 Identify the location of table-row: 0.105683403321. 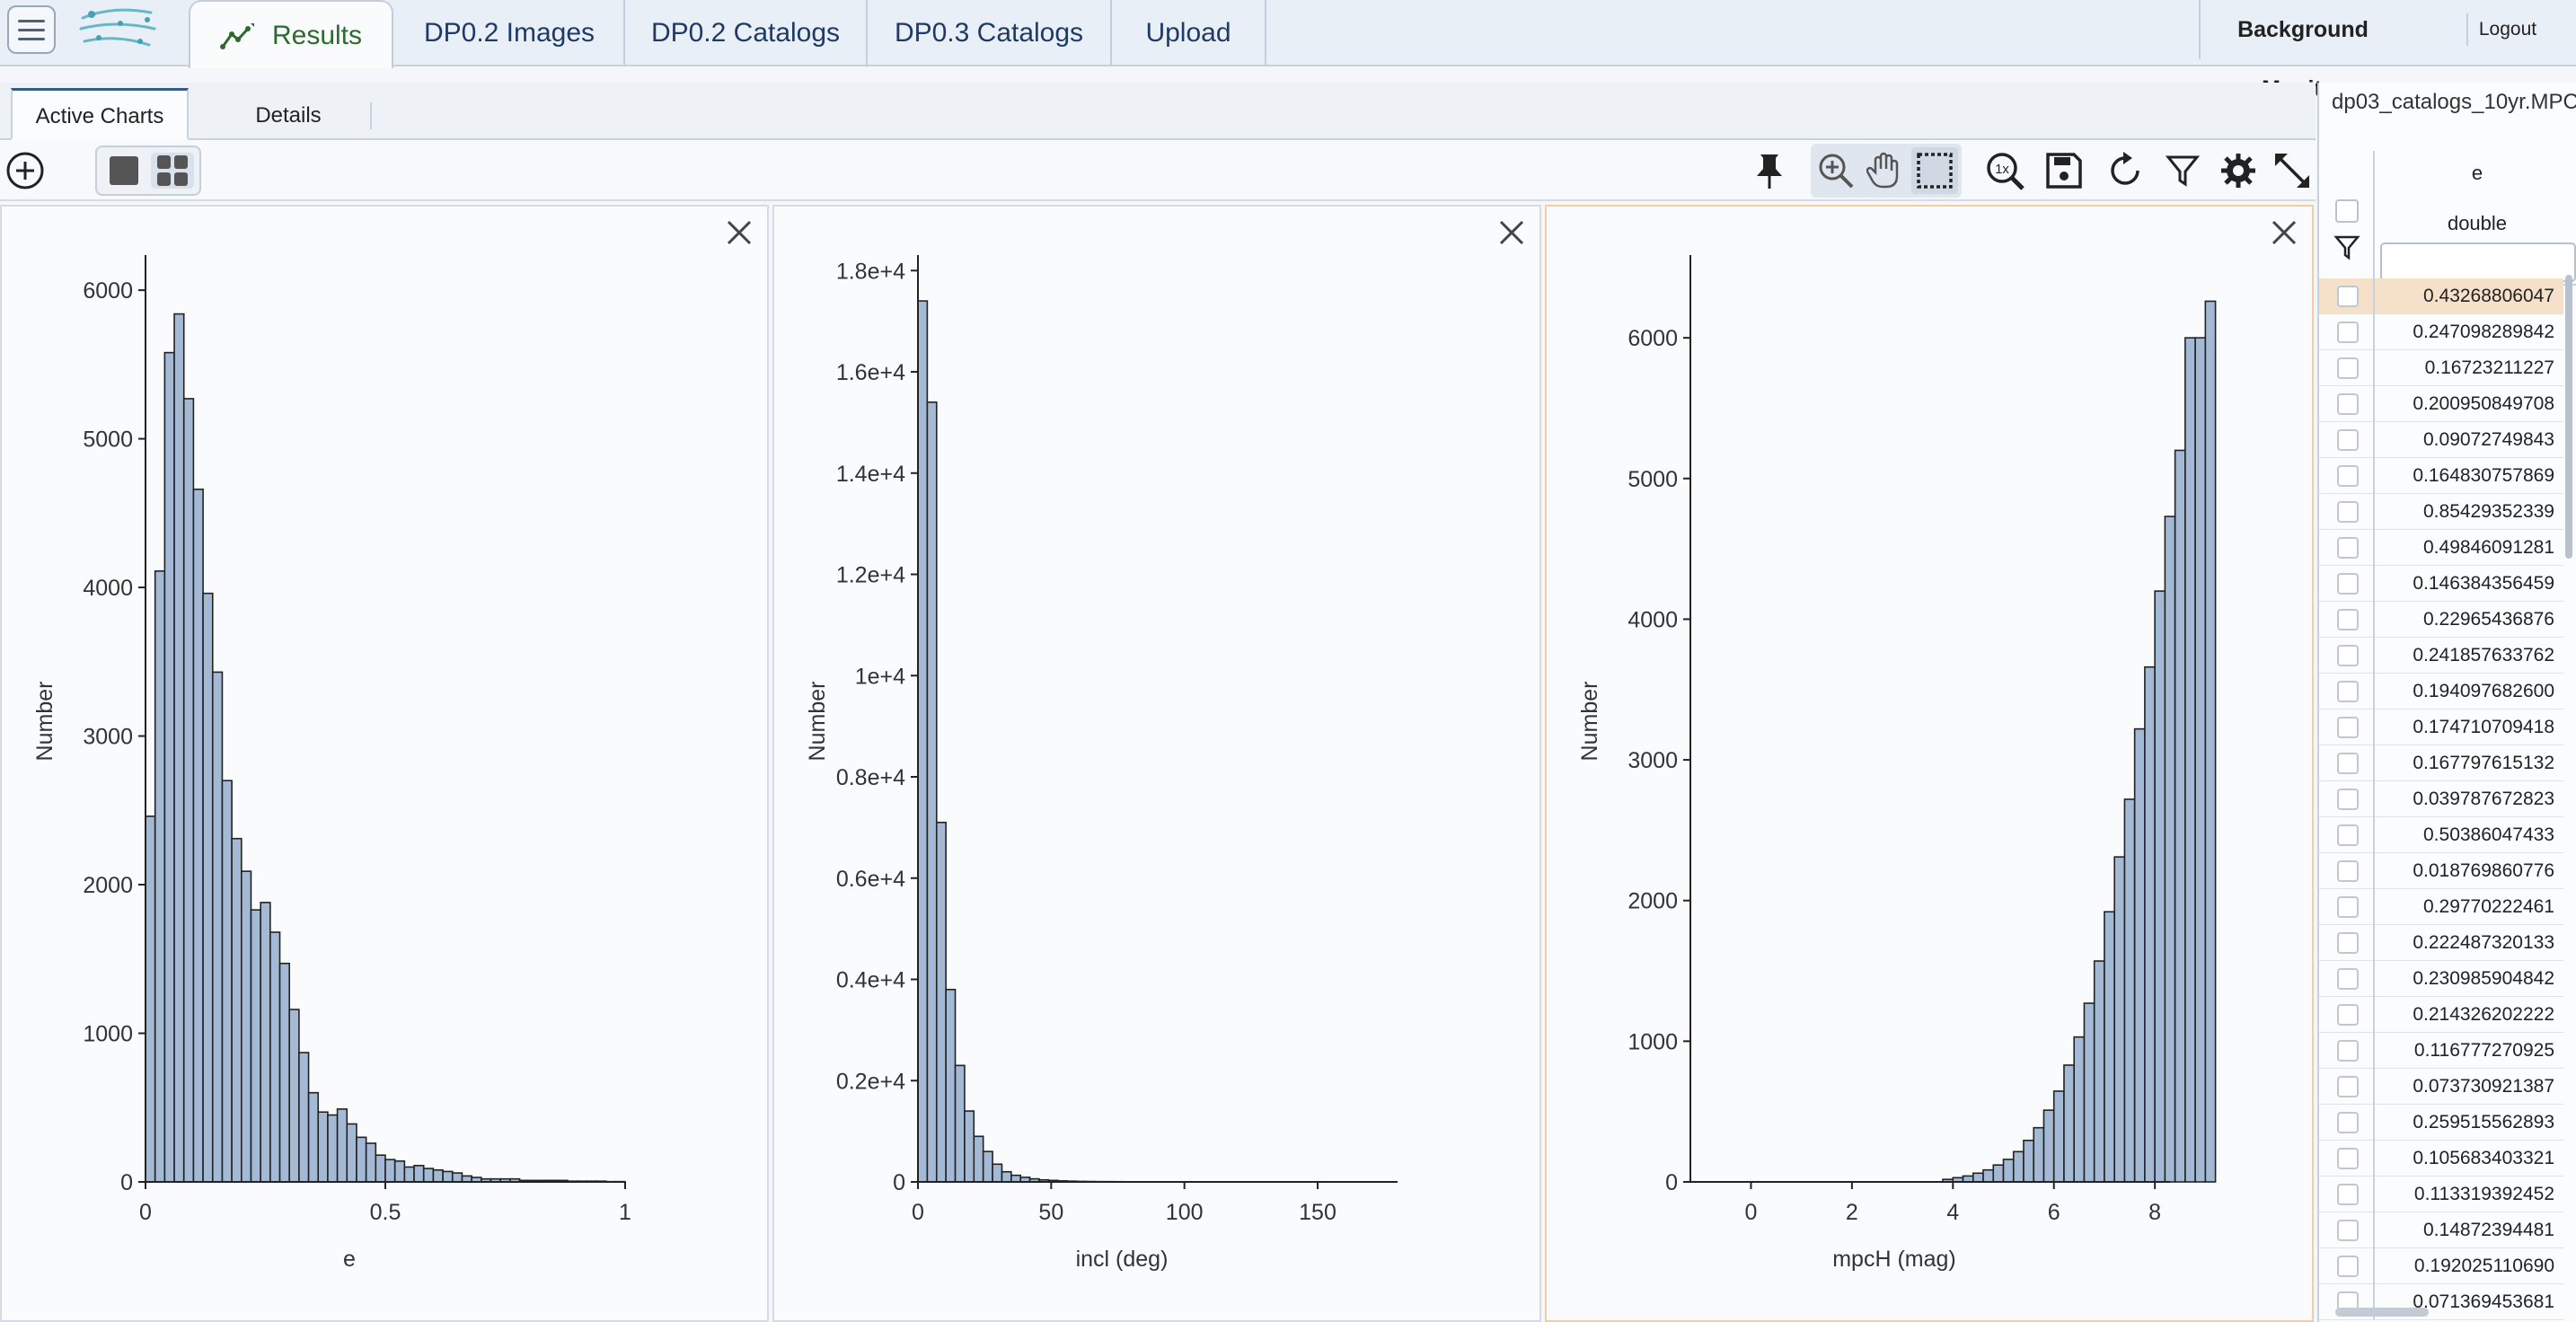
(2441, 1159).